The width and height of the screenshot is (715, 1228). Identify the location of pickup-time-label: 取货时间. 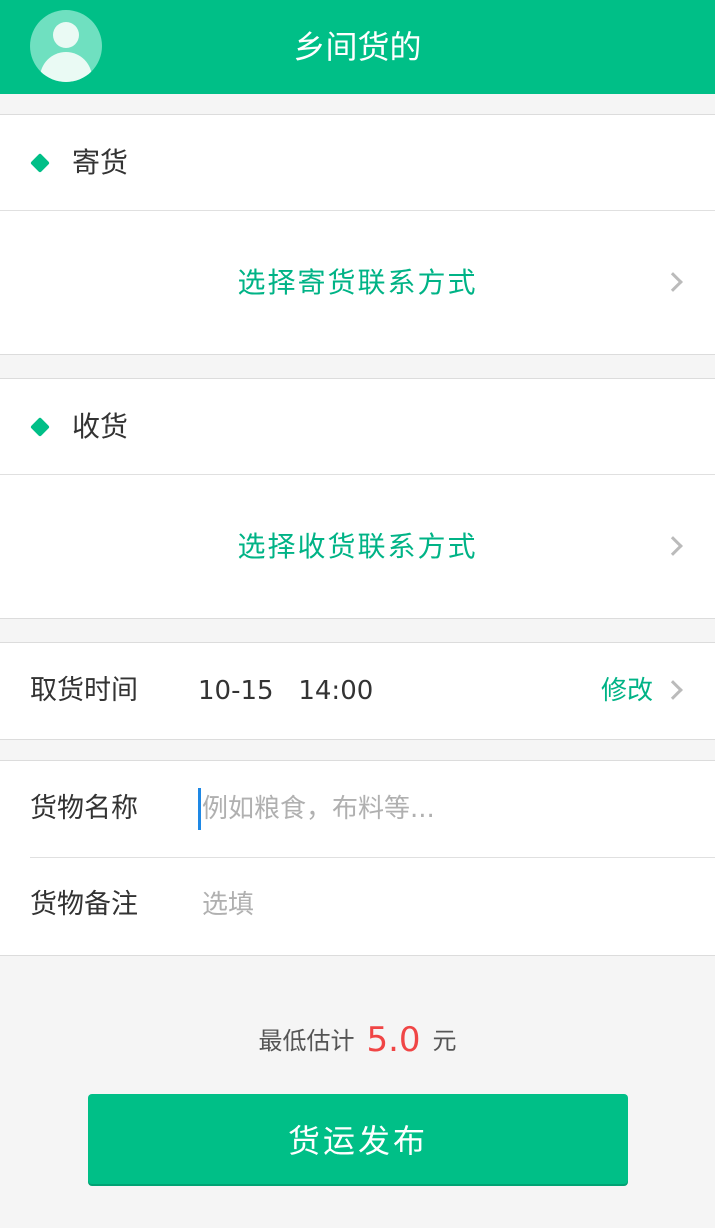
(84, 690).